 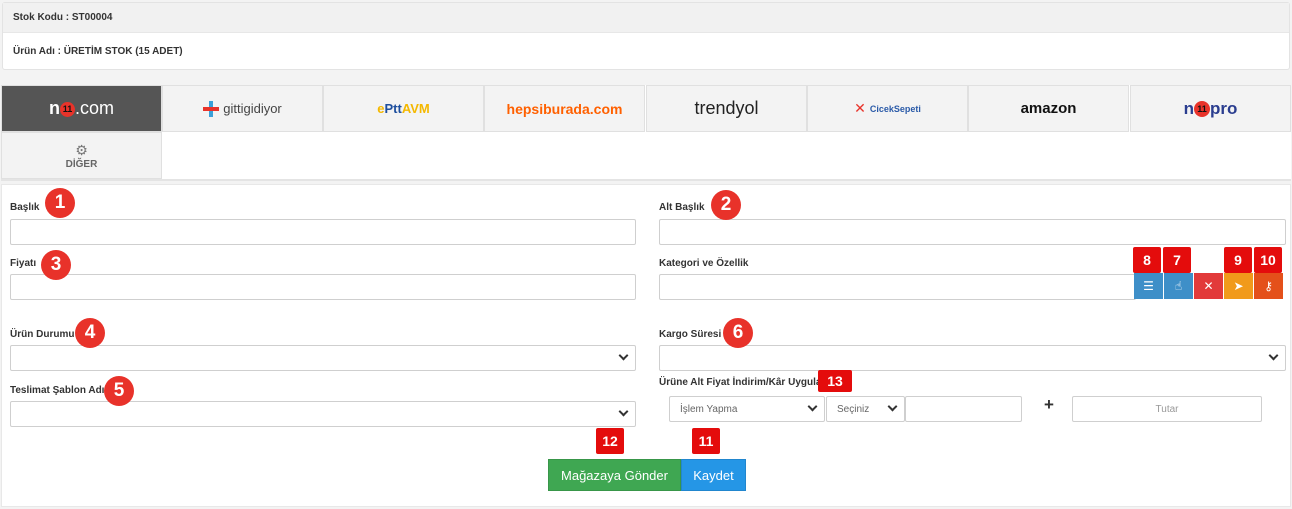 I want to click on annotation-12: 12, so click(x=610, y=441).